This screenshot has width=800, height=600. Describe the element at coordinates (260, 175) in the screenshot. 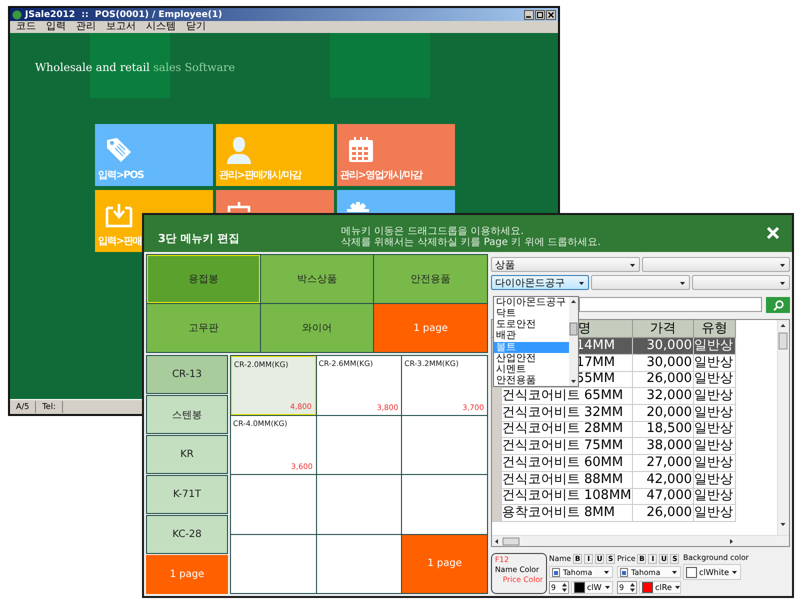

I see `tile-label: 관리>판매개시/마감` at that location.